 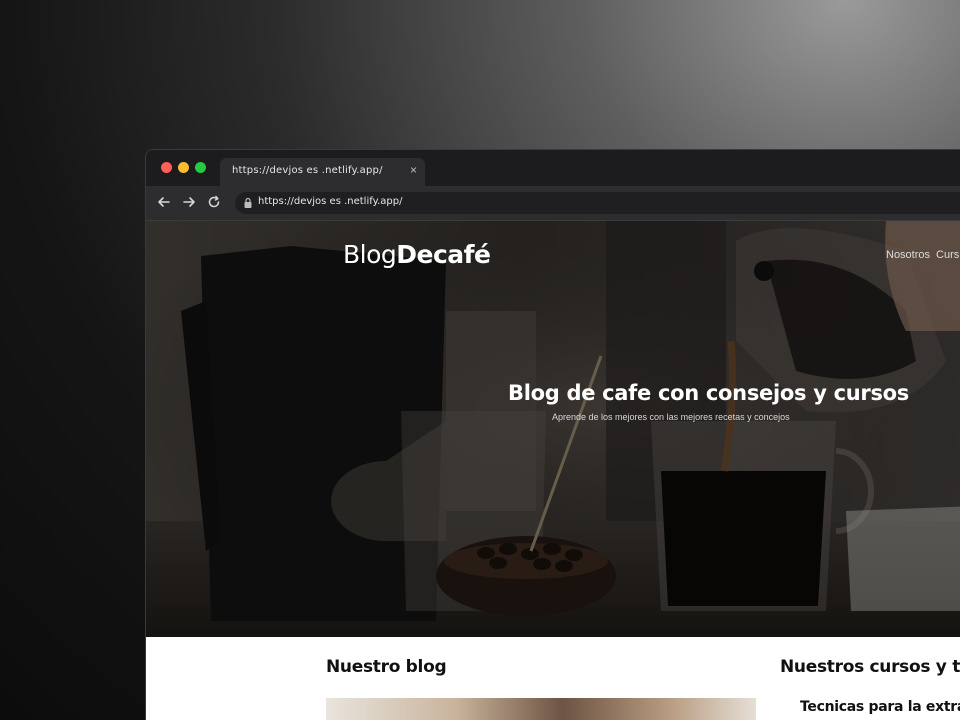 What do you see at coordinates (870, 667) in the screenshot?
I see `courses-section-heading: Nuestros cursos y talle` at bounding box center [870, 667].